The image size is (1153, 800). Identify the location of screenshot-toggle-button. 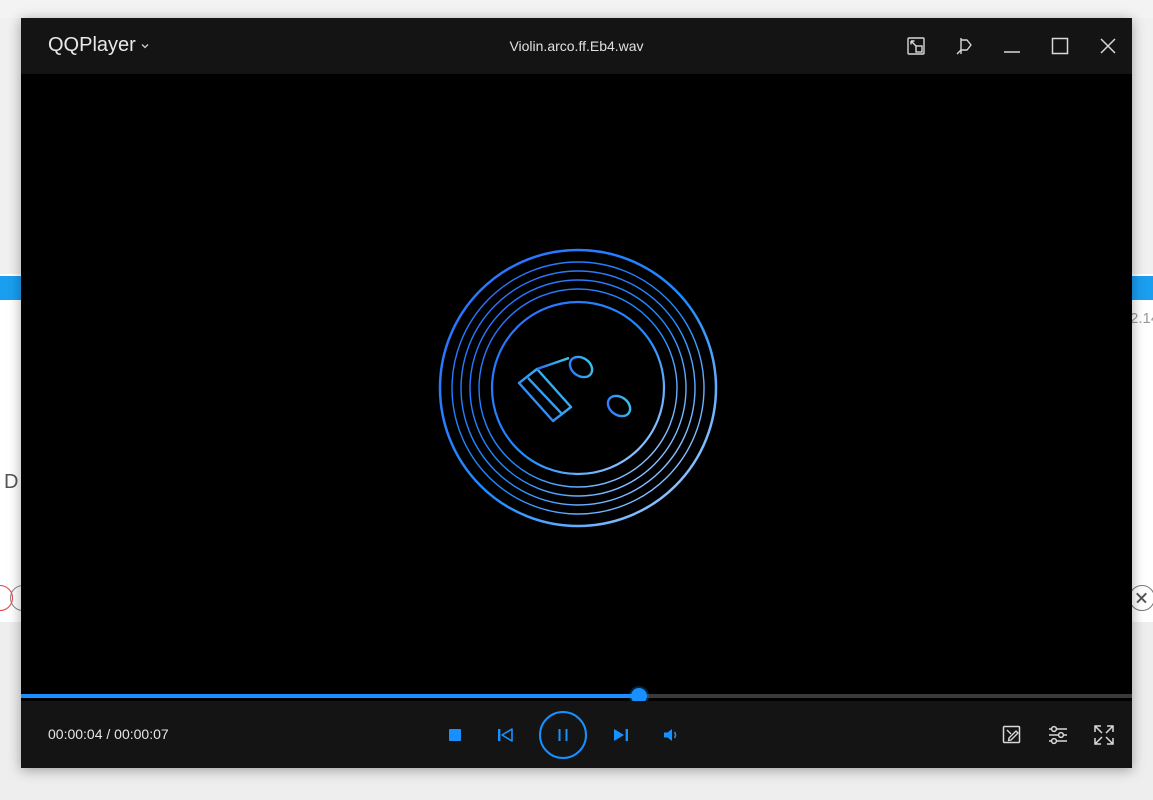
(916, 46).